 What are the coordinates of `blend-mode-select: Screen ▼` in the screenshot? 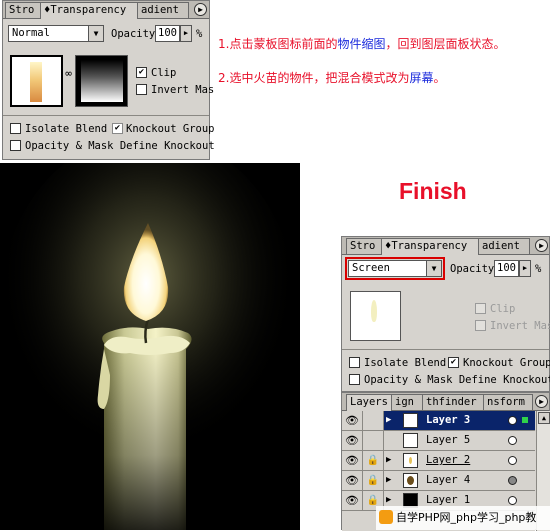 It's located at (395, 268).